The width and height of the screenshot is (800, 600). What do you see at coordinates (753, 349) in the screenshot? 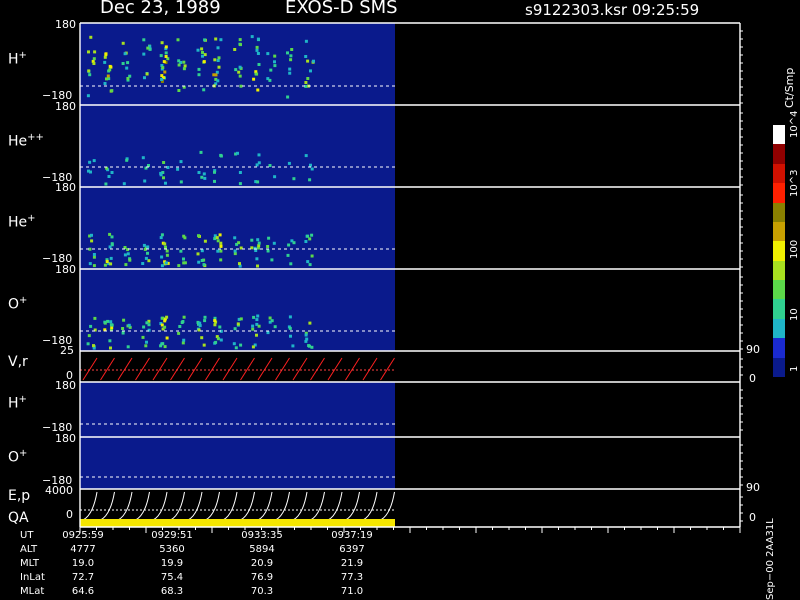
I see `right-tick-top: 90` at bounding box center [753, 349].